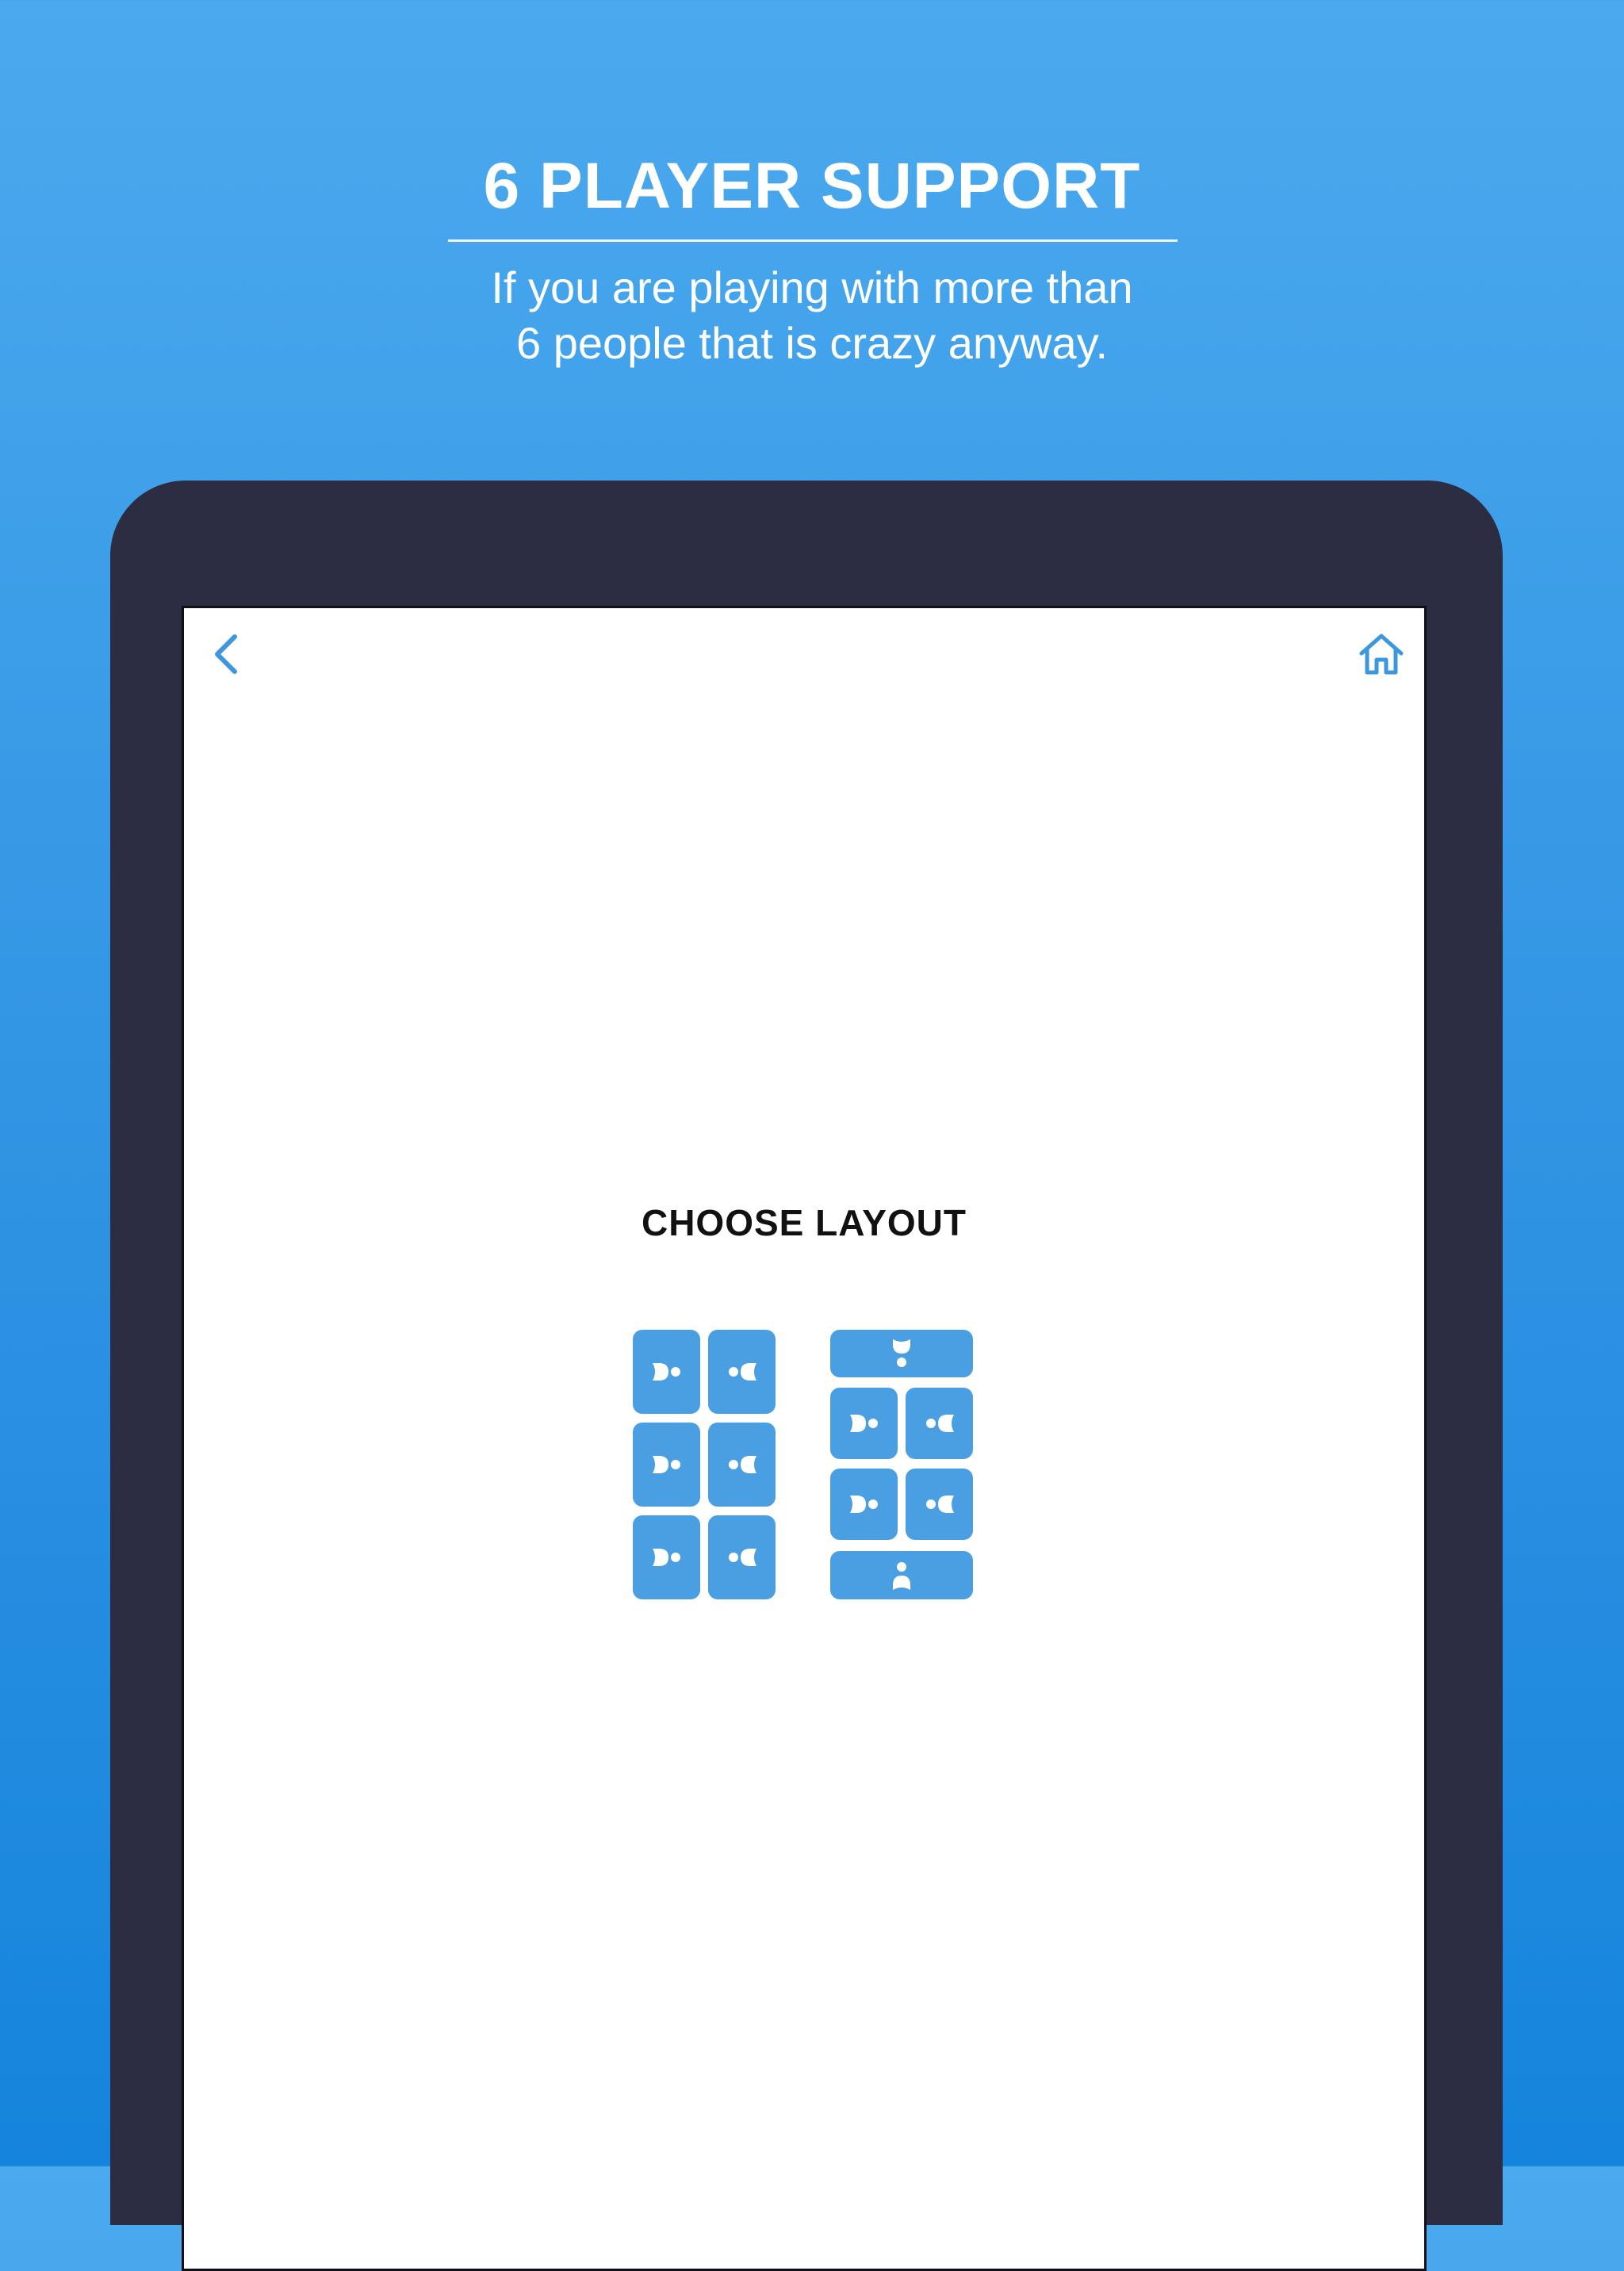 Image resolution: width=1624 pixels, height=2271 pixels. I want to click on player-facing-up-icon, so click(901, 1575).